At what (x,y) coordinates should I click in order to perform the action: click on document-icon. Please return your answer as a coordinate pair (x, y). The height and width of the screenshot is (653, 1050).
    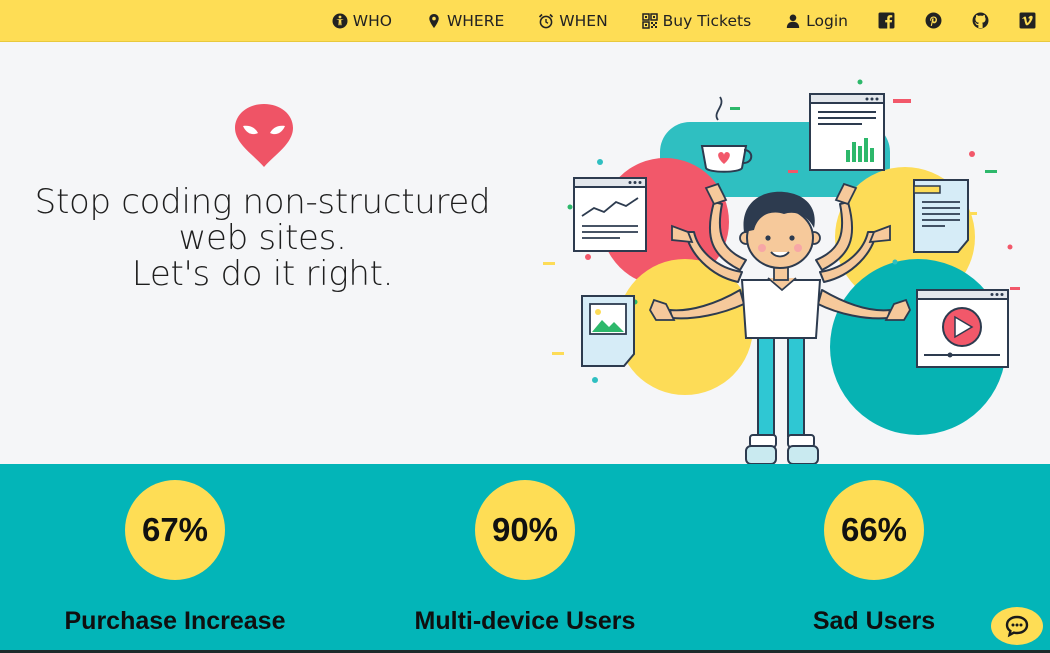
    Looking at the image, I should click on (941, 216).